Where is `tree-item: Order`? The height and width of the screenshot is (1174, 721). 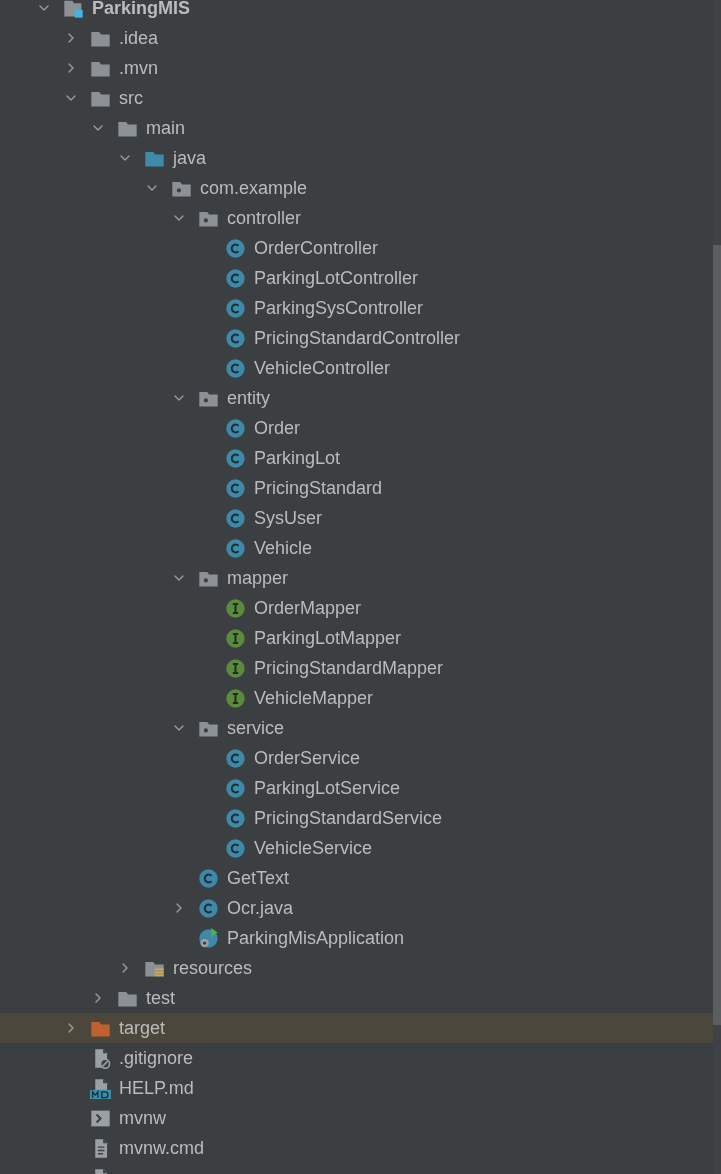
tree-item: Order is located at coordinates (356, 428).